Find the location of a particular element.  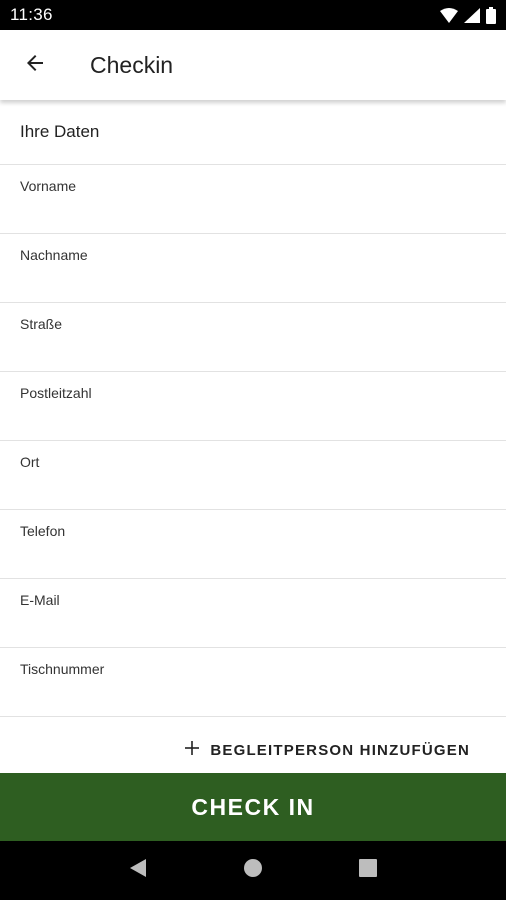

field-label: Nachname is located at coordinates (54, 255).